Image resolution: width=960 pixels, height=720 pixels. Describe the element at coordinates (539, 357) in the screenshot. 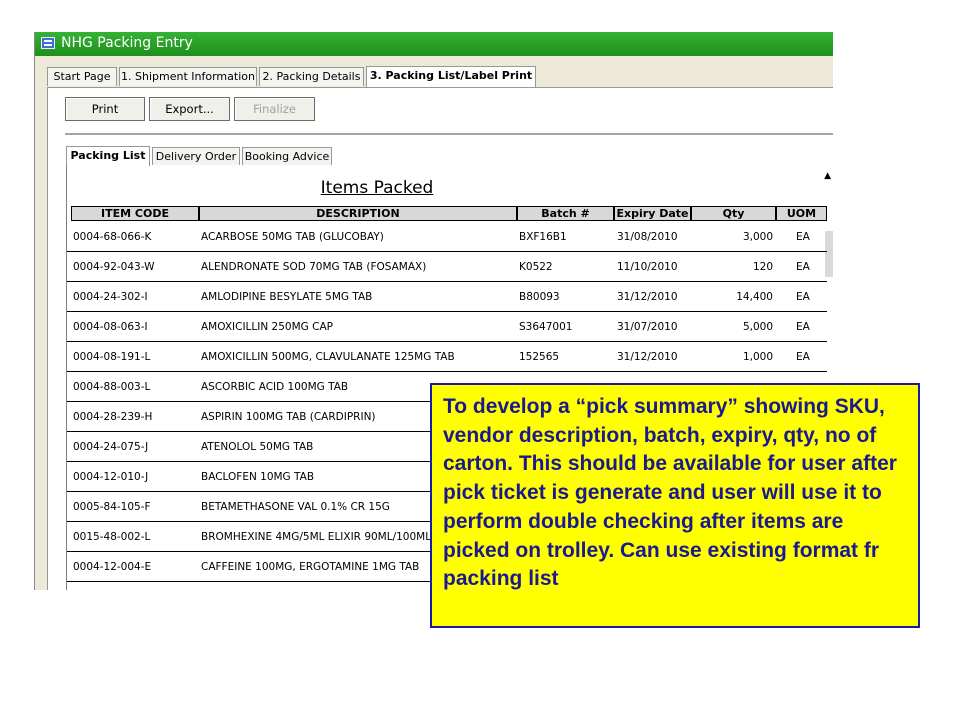

I see `batch-cell: 152565` at that location.